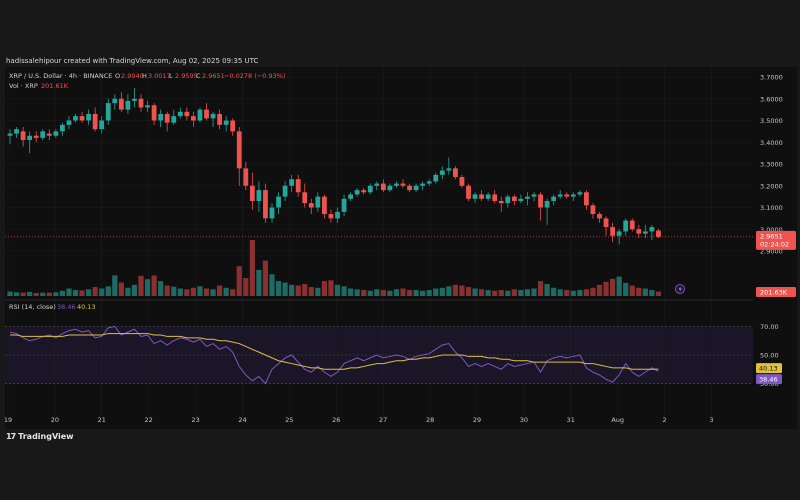 This screenshot has width=800, height=500. I want to click on time-tick-label: 21, so click(102, 420).